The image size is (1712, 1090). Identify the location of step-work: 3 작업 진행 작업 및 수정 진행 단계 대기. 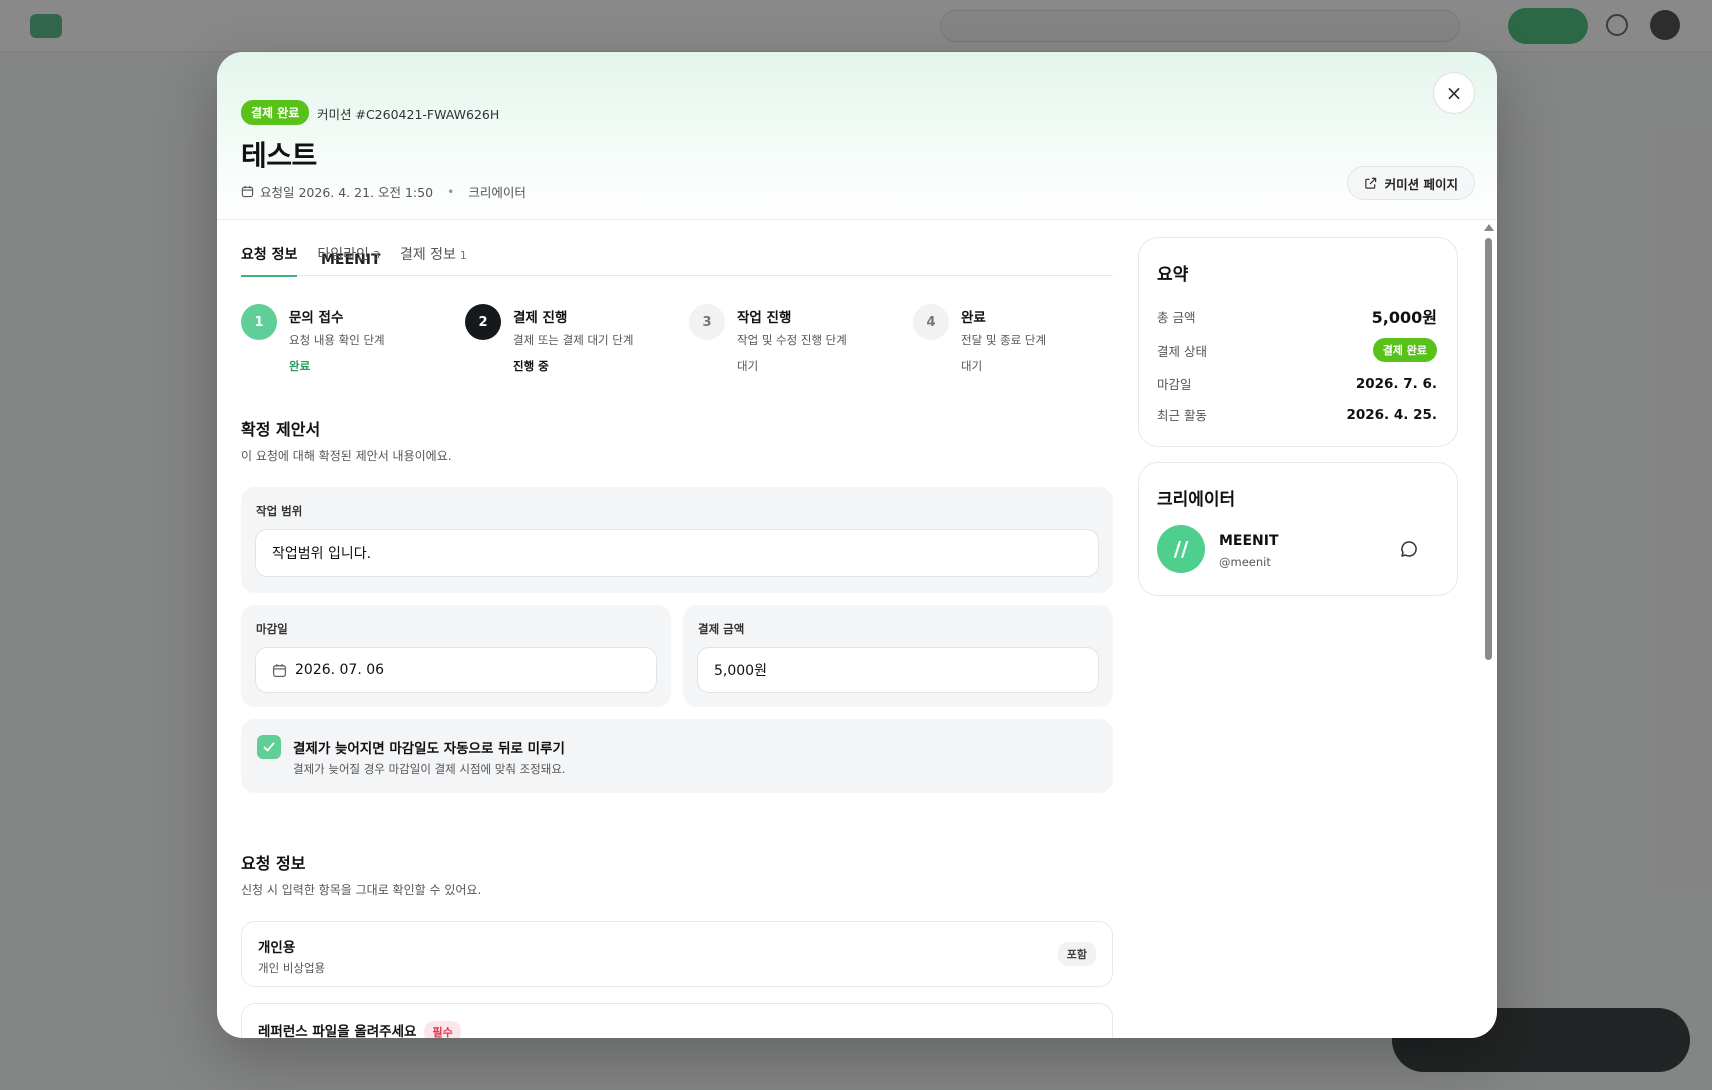
(801, 339).